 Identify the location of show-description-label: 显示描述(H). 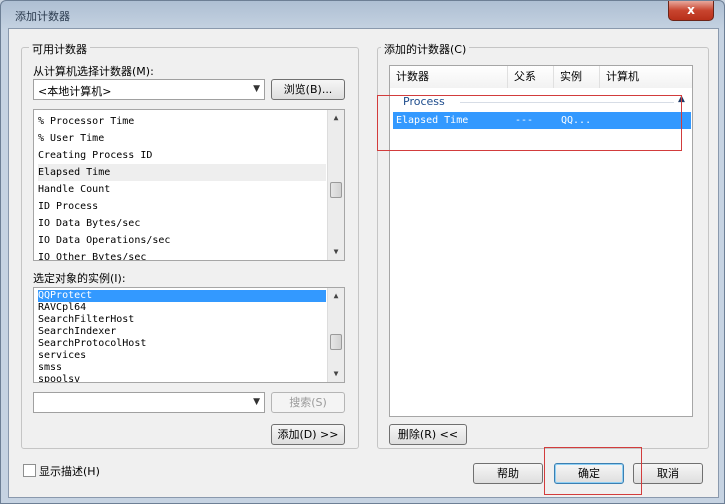
(69, 471).